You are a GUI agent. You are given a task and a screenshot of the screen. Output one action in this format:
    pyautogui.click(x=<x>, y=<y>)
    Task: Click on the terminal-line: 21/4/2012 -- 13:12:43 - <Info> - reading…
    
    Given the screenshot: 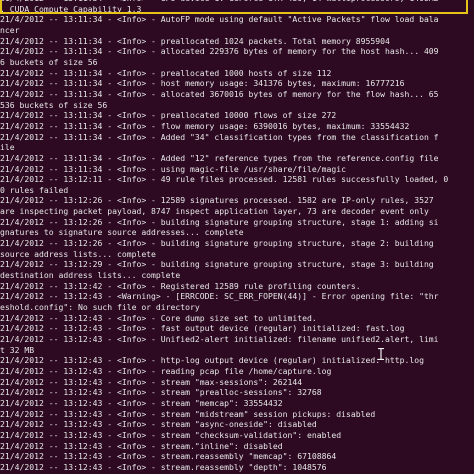 What is the action you would take?
    pyautogui.click(x=166, y=370)
    